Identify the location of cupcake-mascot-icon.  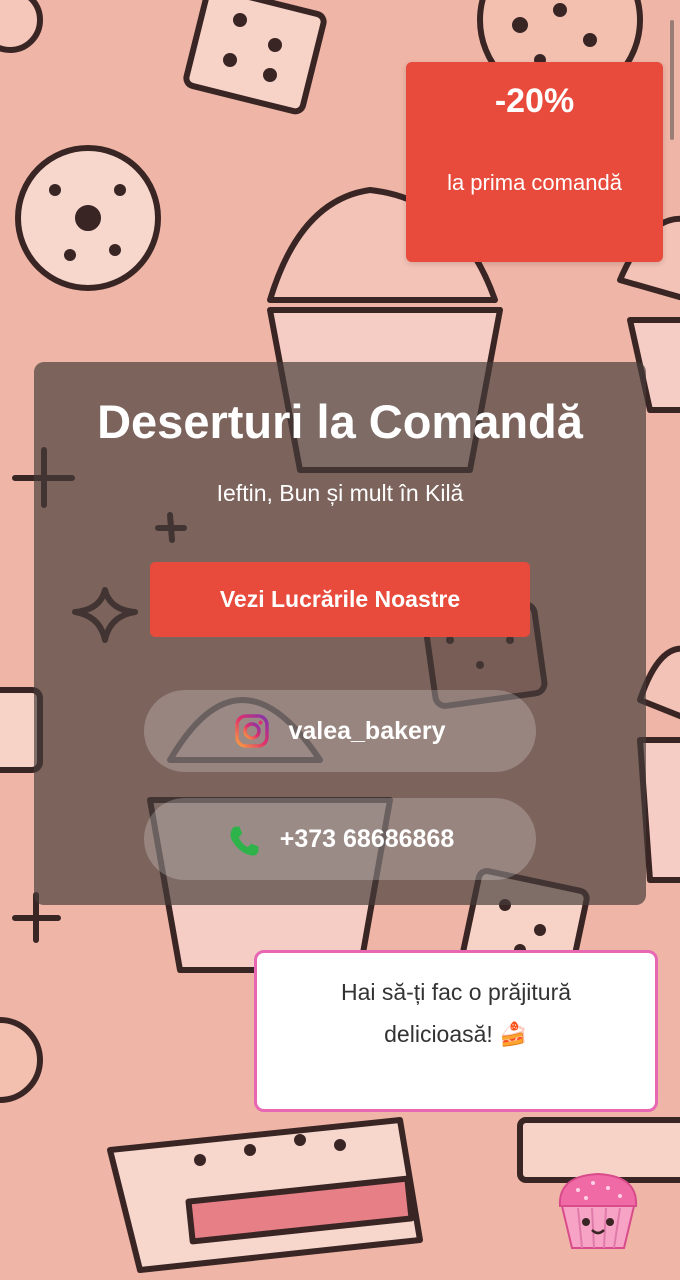
(598, 1210).